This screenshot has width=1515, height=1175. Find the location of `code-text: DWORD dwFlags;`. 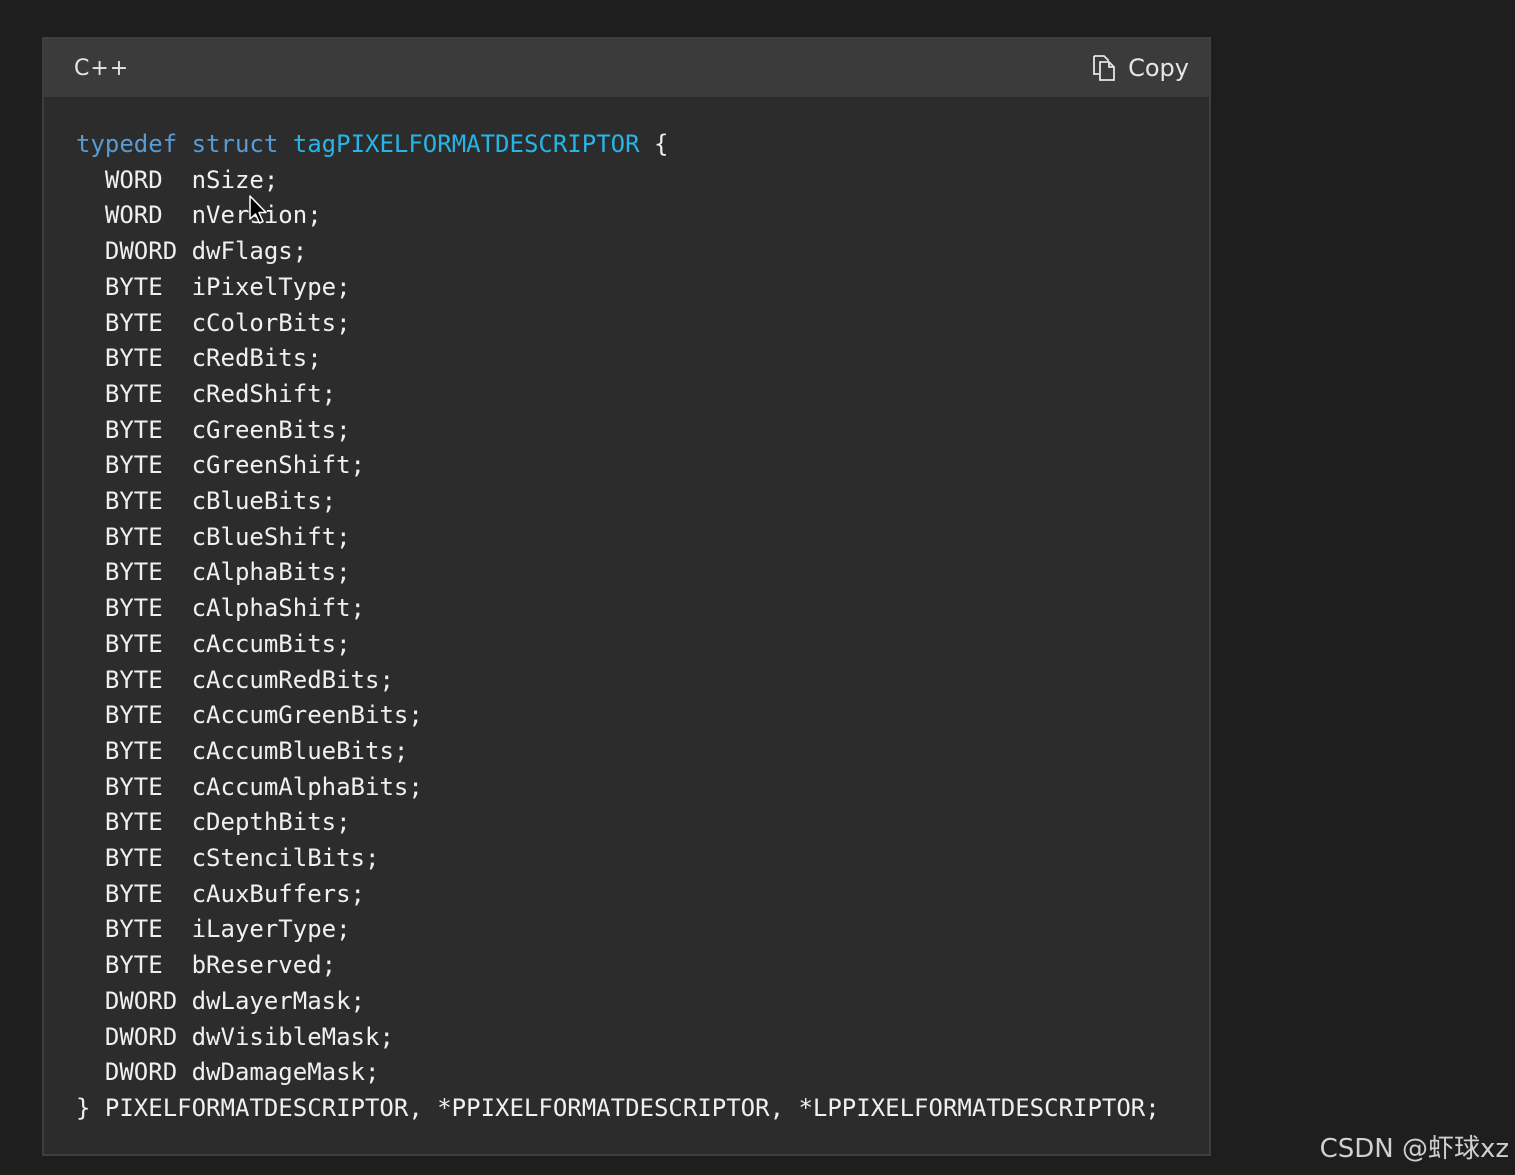

code-text: DWORD dwFlags; is located at coordinates (206, 251).